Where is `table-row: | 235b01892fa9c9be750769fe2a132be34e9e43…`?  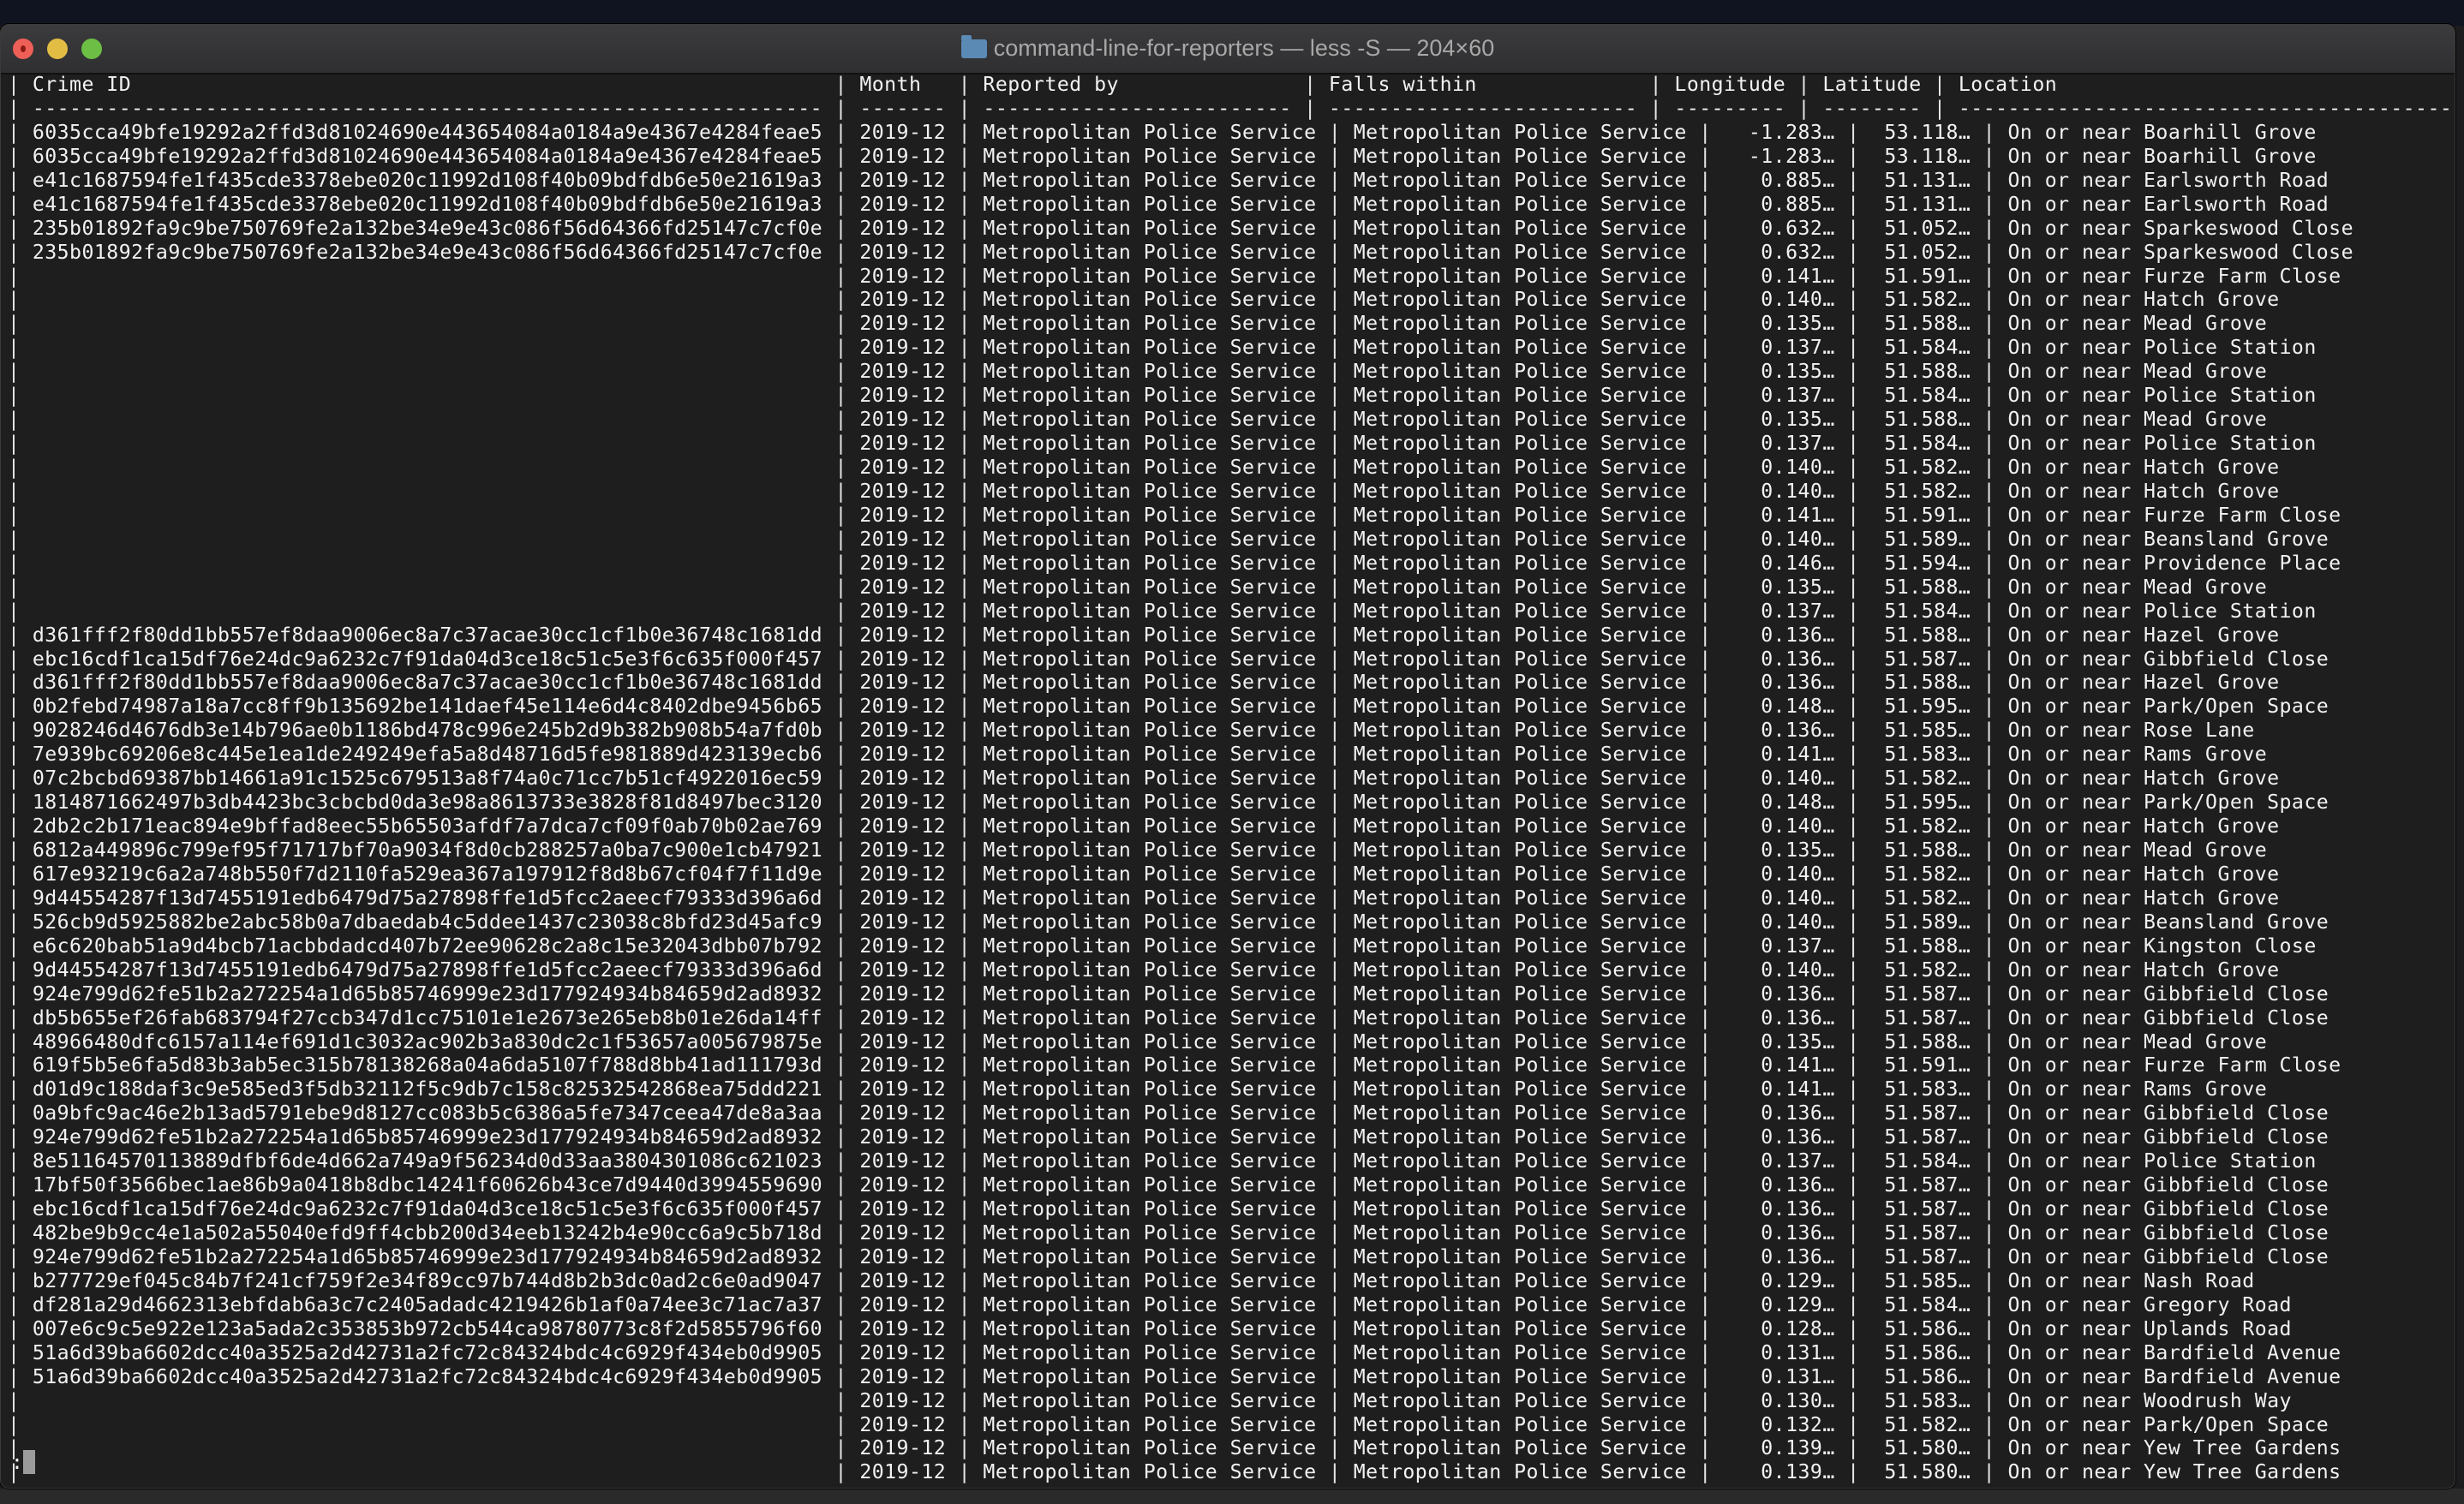 table-row: | 235b01892fa9c9be750769fe2a132be34e9e43… is located at coordinates (1231, 253).